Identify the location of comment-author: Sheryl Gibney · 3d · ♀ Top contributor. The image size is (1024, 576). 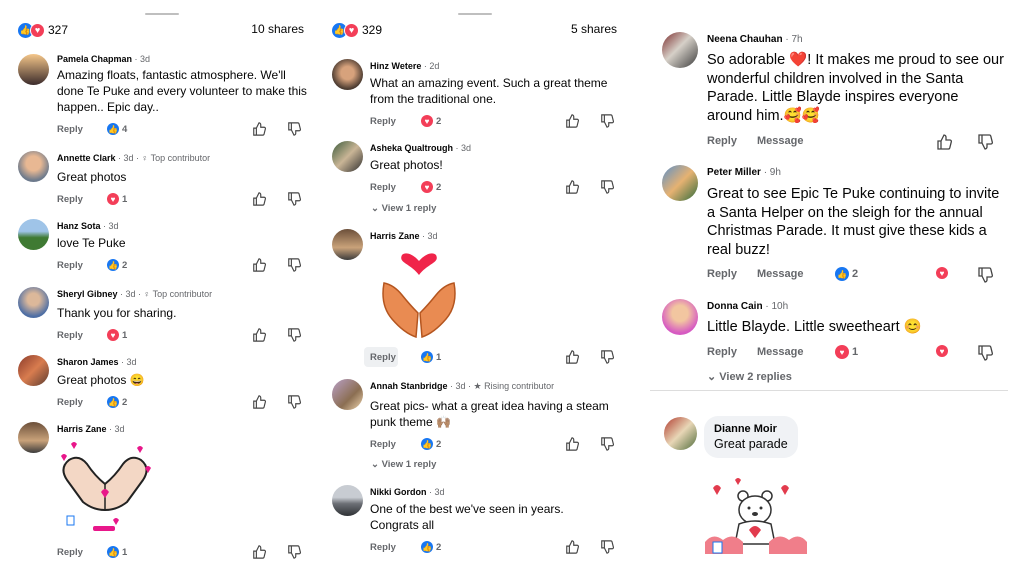
(134, 294).